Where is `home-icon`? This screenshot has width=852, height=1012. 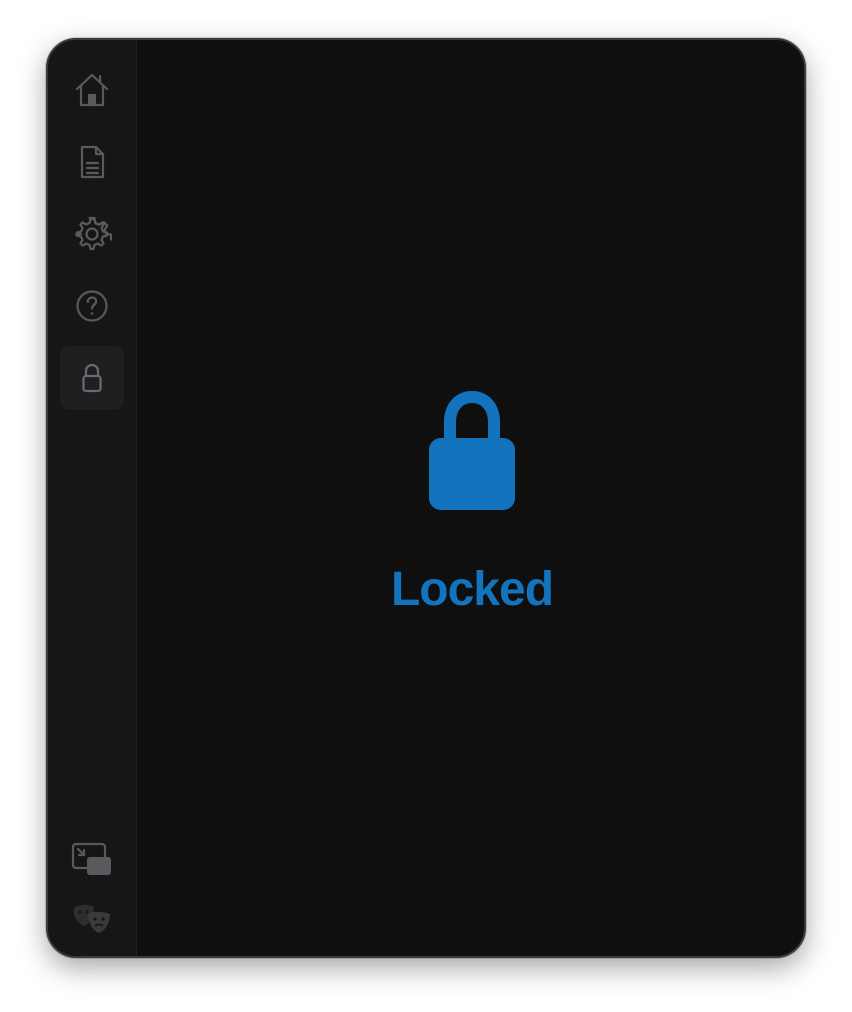
home-icon is located at coordinates (92, 90).